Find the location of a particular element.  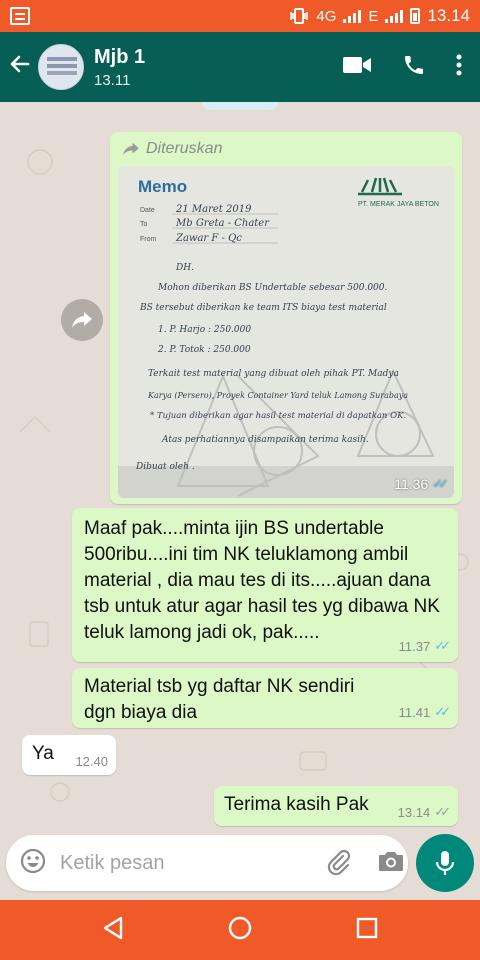

memo-line: Dibuat oleh . is located at coordinates (165, 467).